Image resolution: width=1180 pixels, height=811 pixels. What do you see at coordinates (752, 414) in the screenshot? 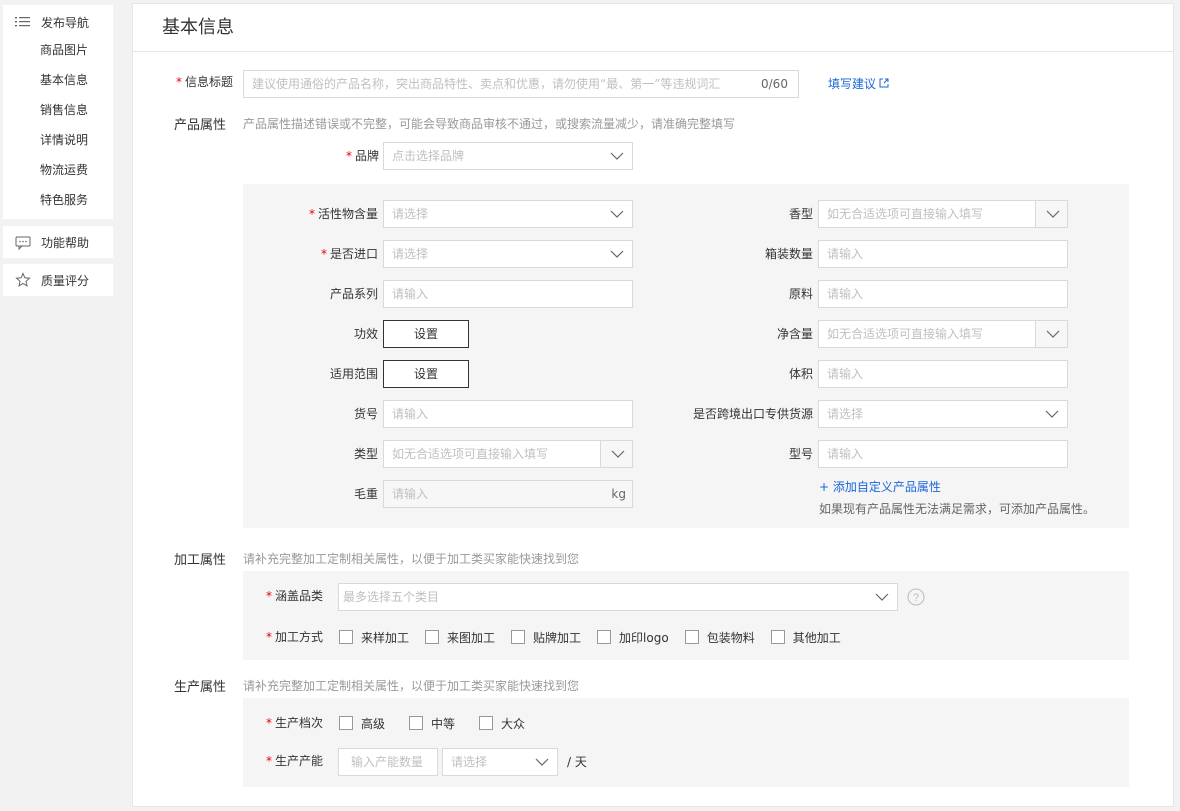
I see `cross-border-label: 是否跨境出口专供货源` at bounding box center [752, 414].